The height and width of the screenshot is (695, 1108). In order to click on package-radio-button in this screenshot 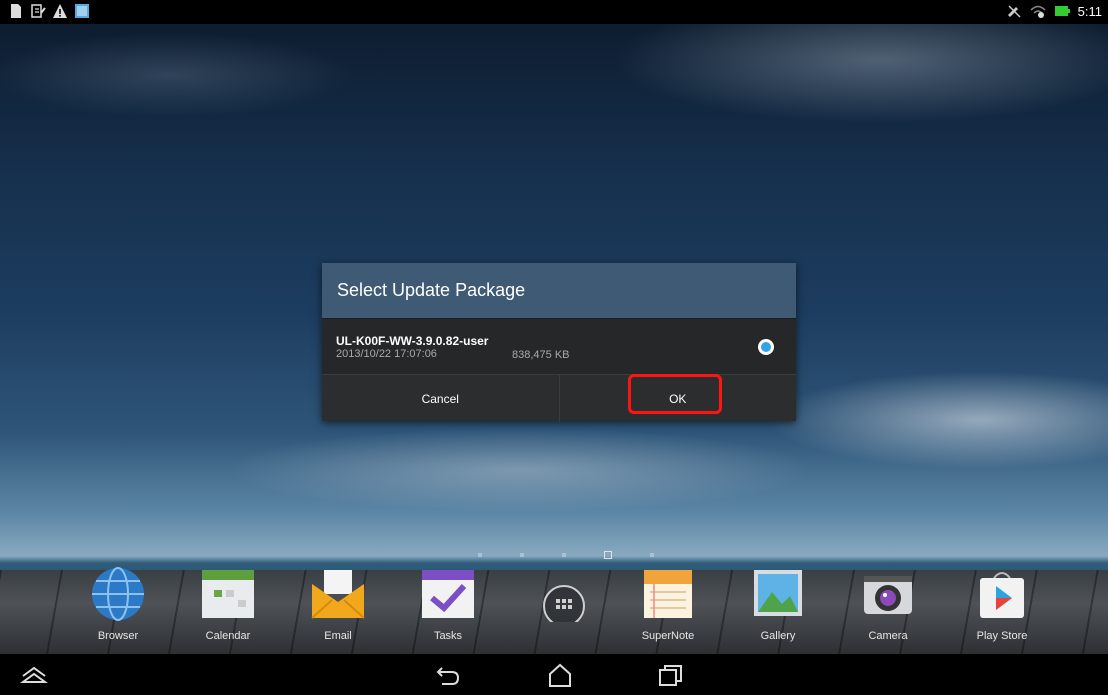, I will do `click(766, 347)`.